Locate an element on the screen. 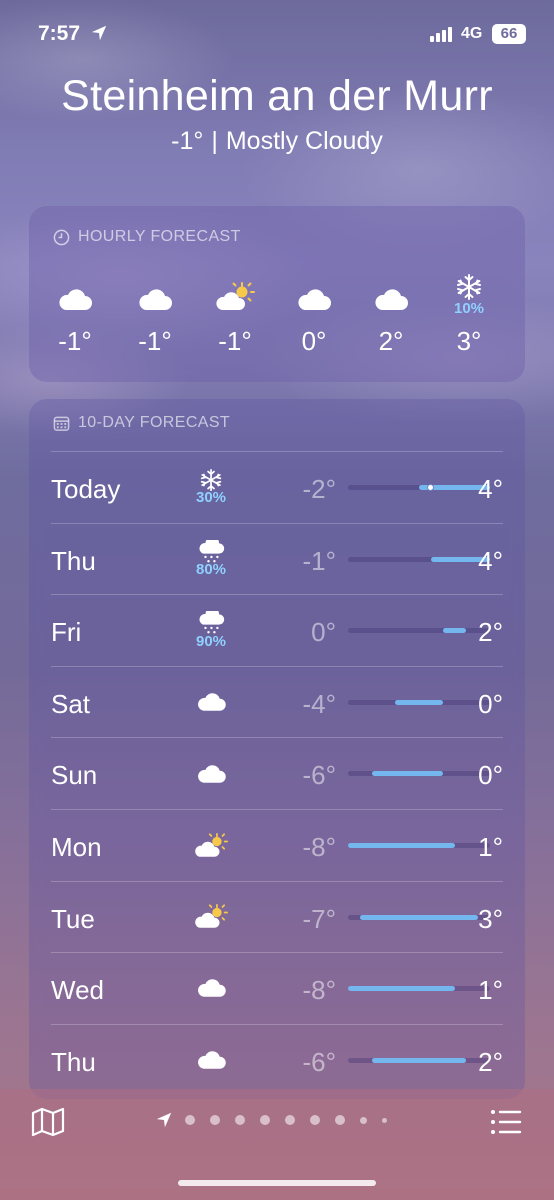 The image size is (554, 1200). hourly-item: 2° is located at coordinates (391, 312).